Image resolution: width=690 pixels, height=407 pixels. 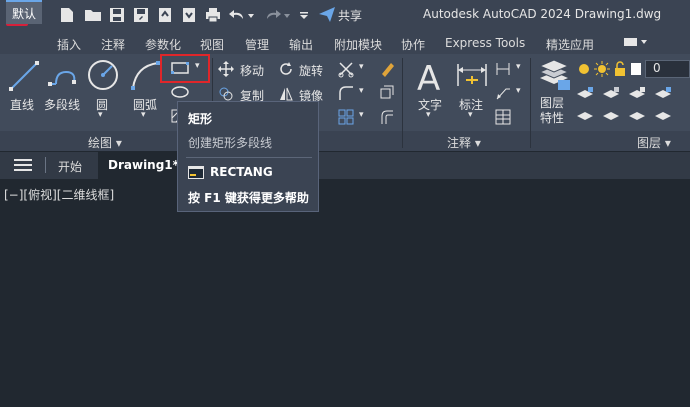 I want to click on title-bar: A 共享 Autodesk AutoCAD 2024 Drawing1.dwg, so click(x=345, y=15).